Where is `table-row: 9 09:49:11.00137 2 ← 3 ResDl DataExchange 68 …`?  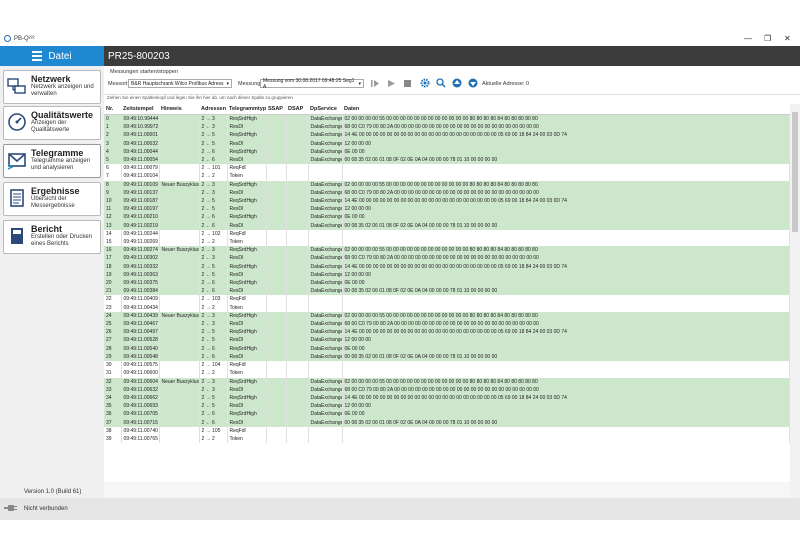 table-row: 9 09:49:11.00137 2 ← 3 ResDl DataExchange 68 … is located at coordinates (447, 193).